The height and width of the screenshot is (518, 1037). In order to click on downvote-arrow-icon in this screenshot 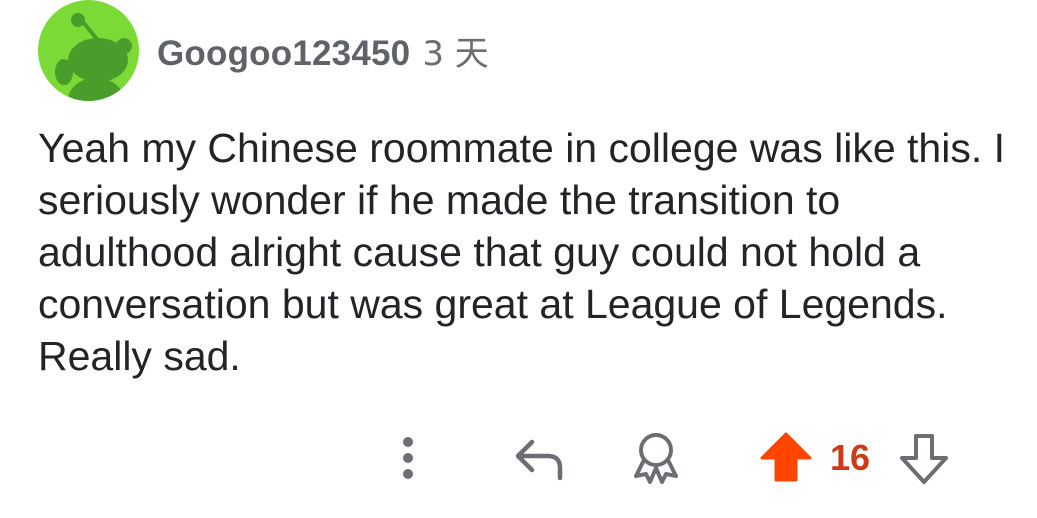, I will do `click(924, 459)`.